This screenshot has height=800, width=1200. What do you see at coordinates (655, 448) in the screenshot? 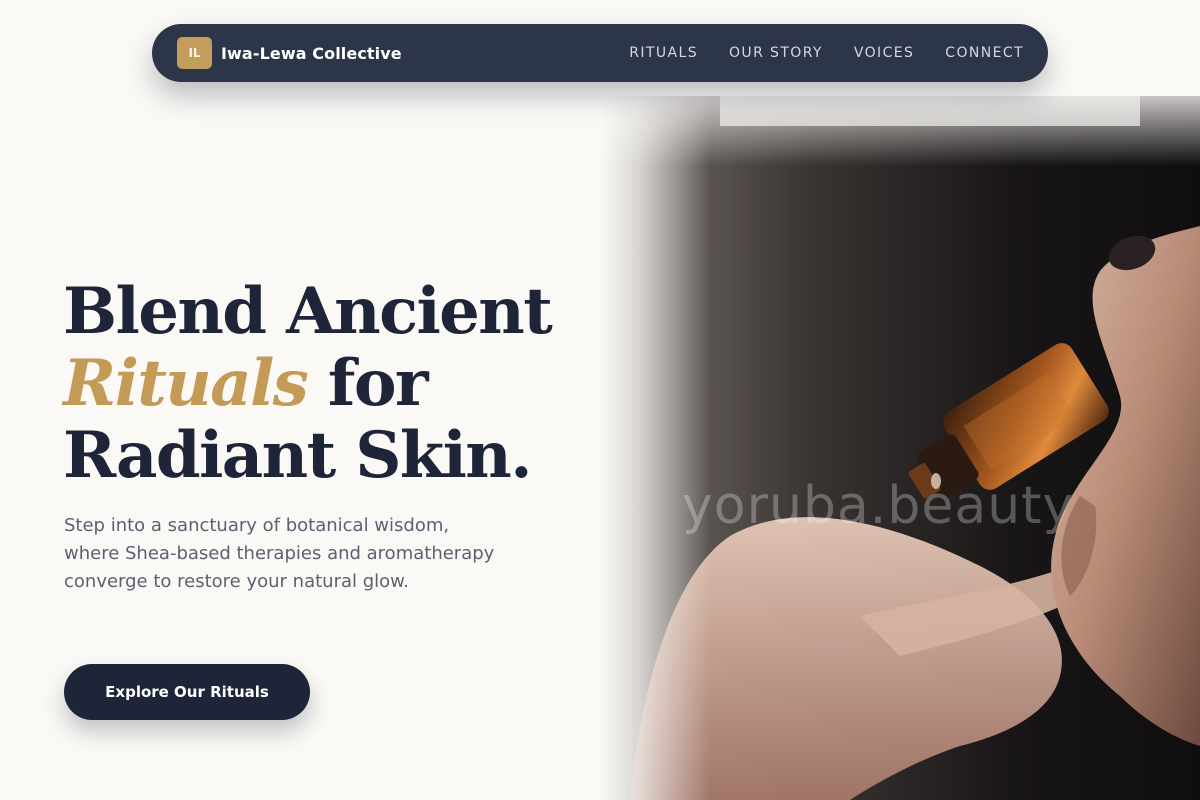
I see `image-fade-overlay` at bounding box center [655, 448].